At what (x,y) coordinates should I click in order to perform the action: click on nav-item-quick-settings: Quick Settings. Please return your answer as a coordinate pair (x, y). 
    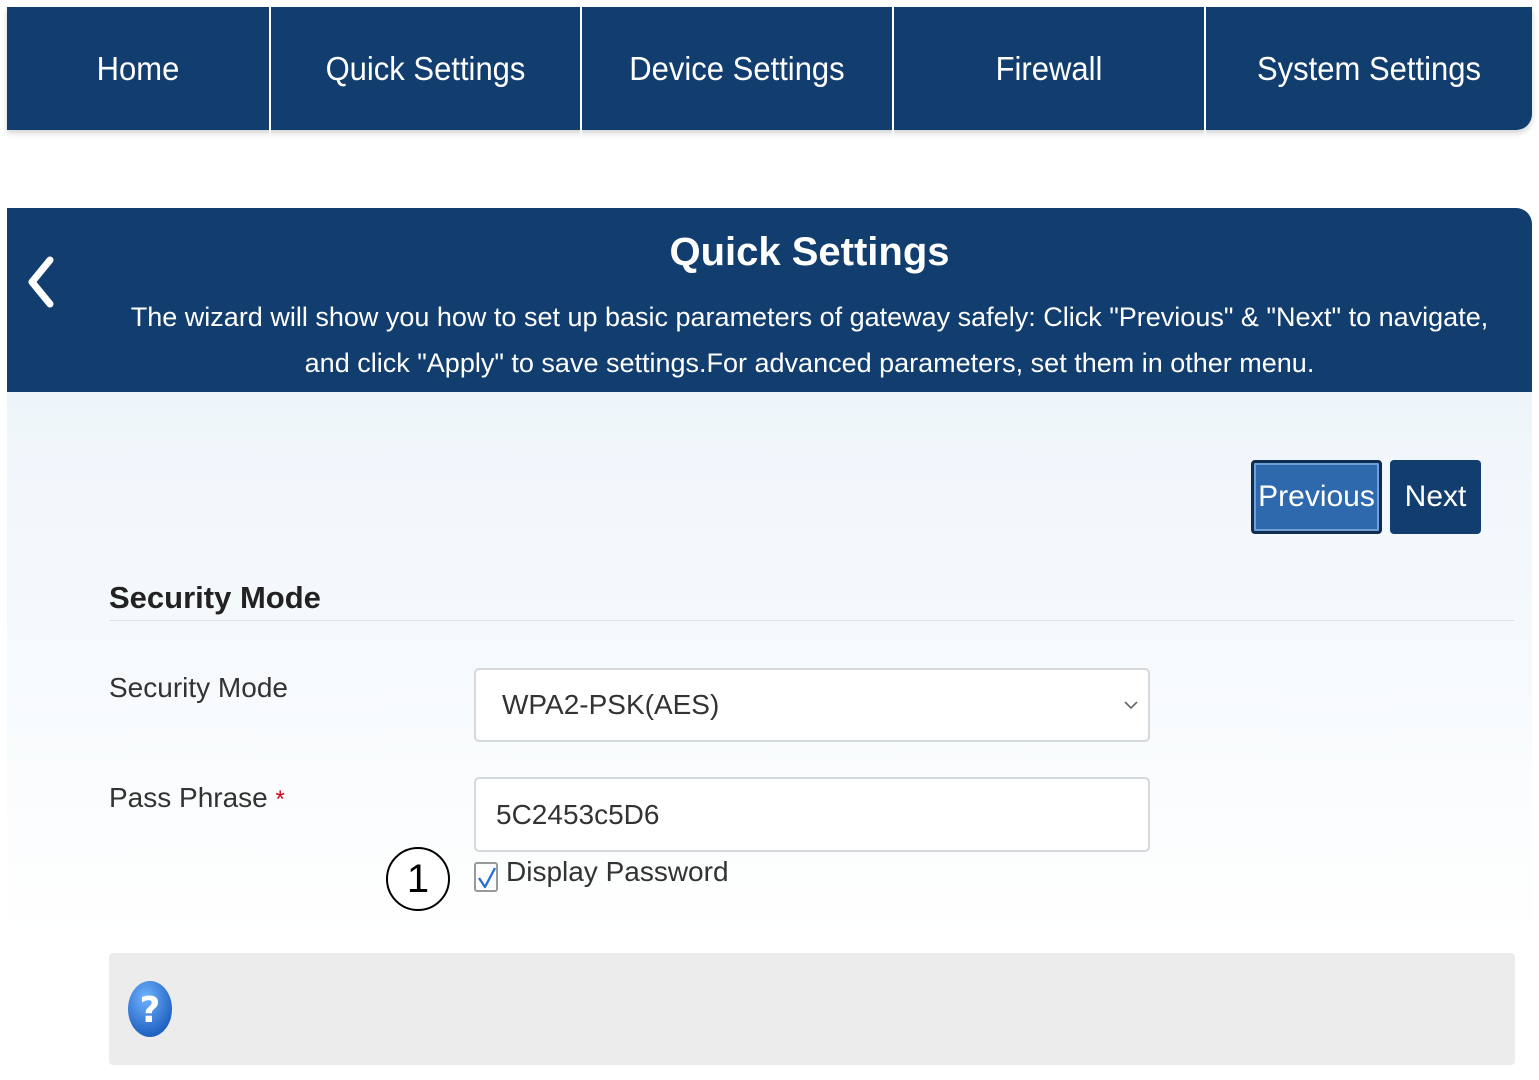
    Looking at the image, I should click on (426, 68).